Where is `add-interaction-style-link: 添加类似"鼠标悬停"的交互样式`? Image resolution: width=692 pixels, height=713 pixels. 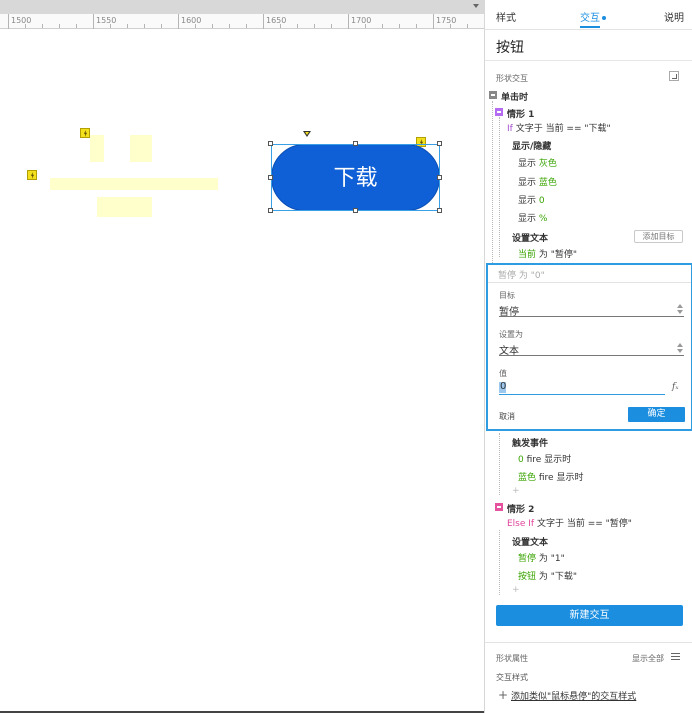 add-interaction-style-link: 添加类似"鼠标悬停"的交互样式 is located at coordinates (573, 695).